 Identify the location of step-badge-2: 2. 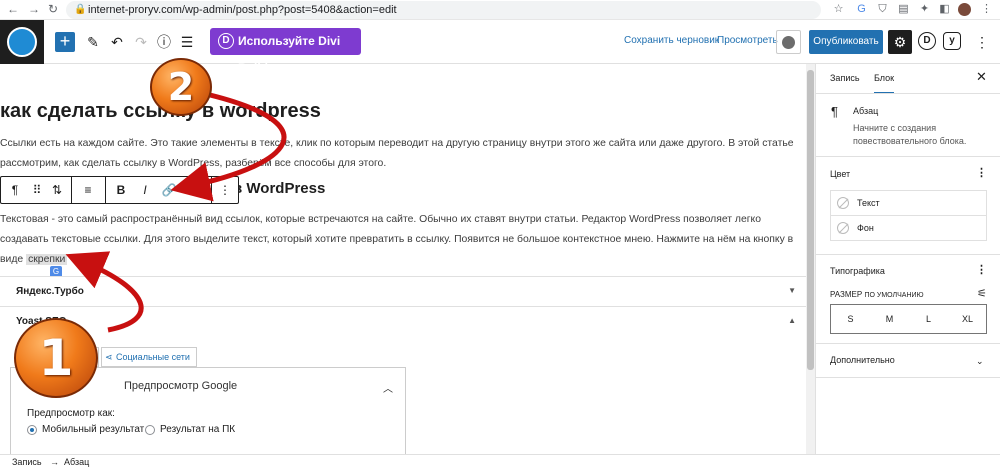
(181, 87).